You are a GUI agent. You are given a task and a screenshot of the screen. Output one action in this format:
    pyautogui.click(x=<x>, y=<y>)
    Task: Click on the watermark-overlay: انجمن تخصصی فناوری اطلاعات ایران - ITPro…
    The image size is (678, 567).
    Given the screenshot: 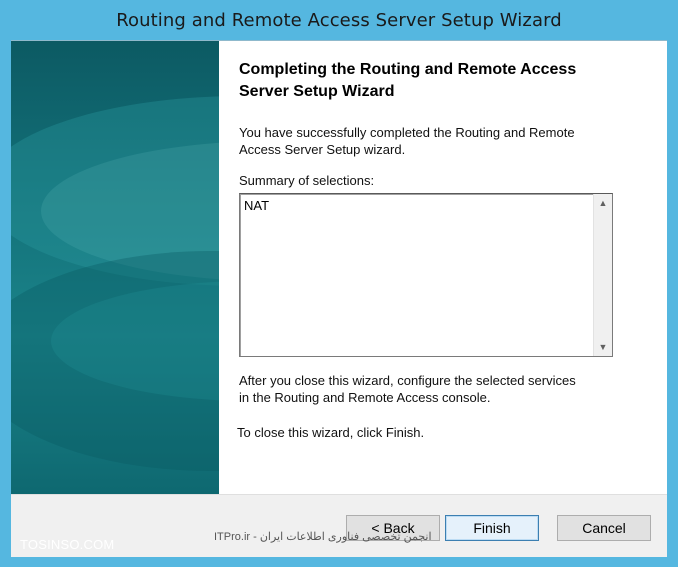 What is the action you would take?
    pyautogui.click(x=323, y=537)
    